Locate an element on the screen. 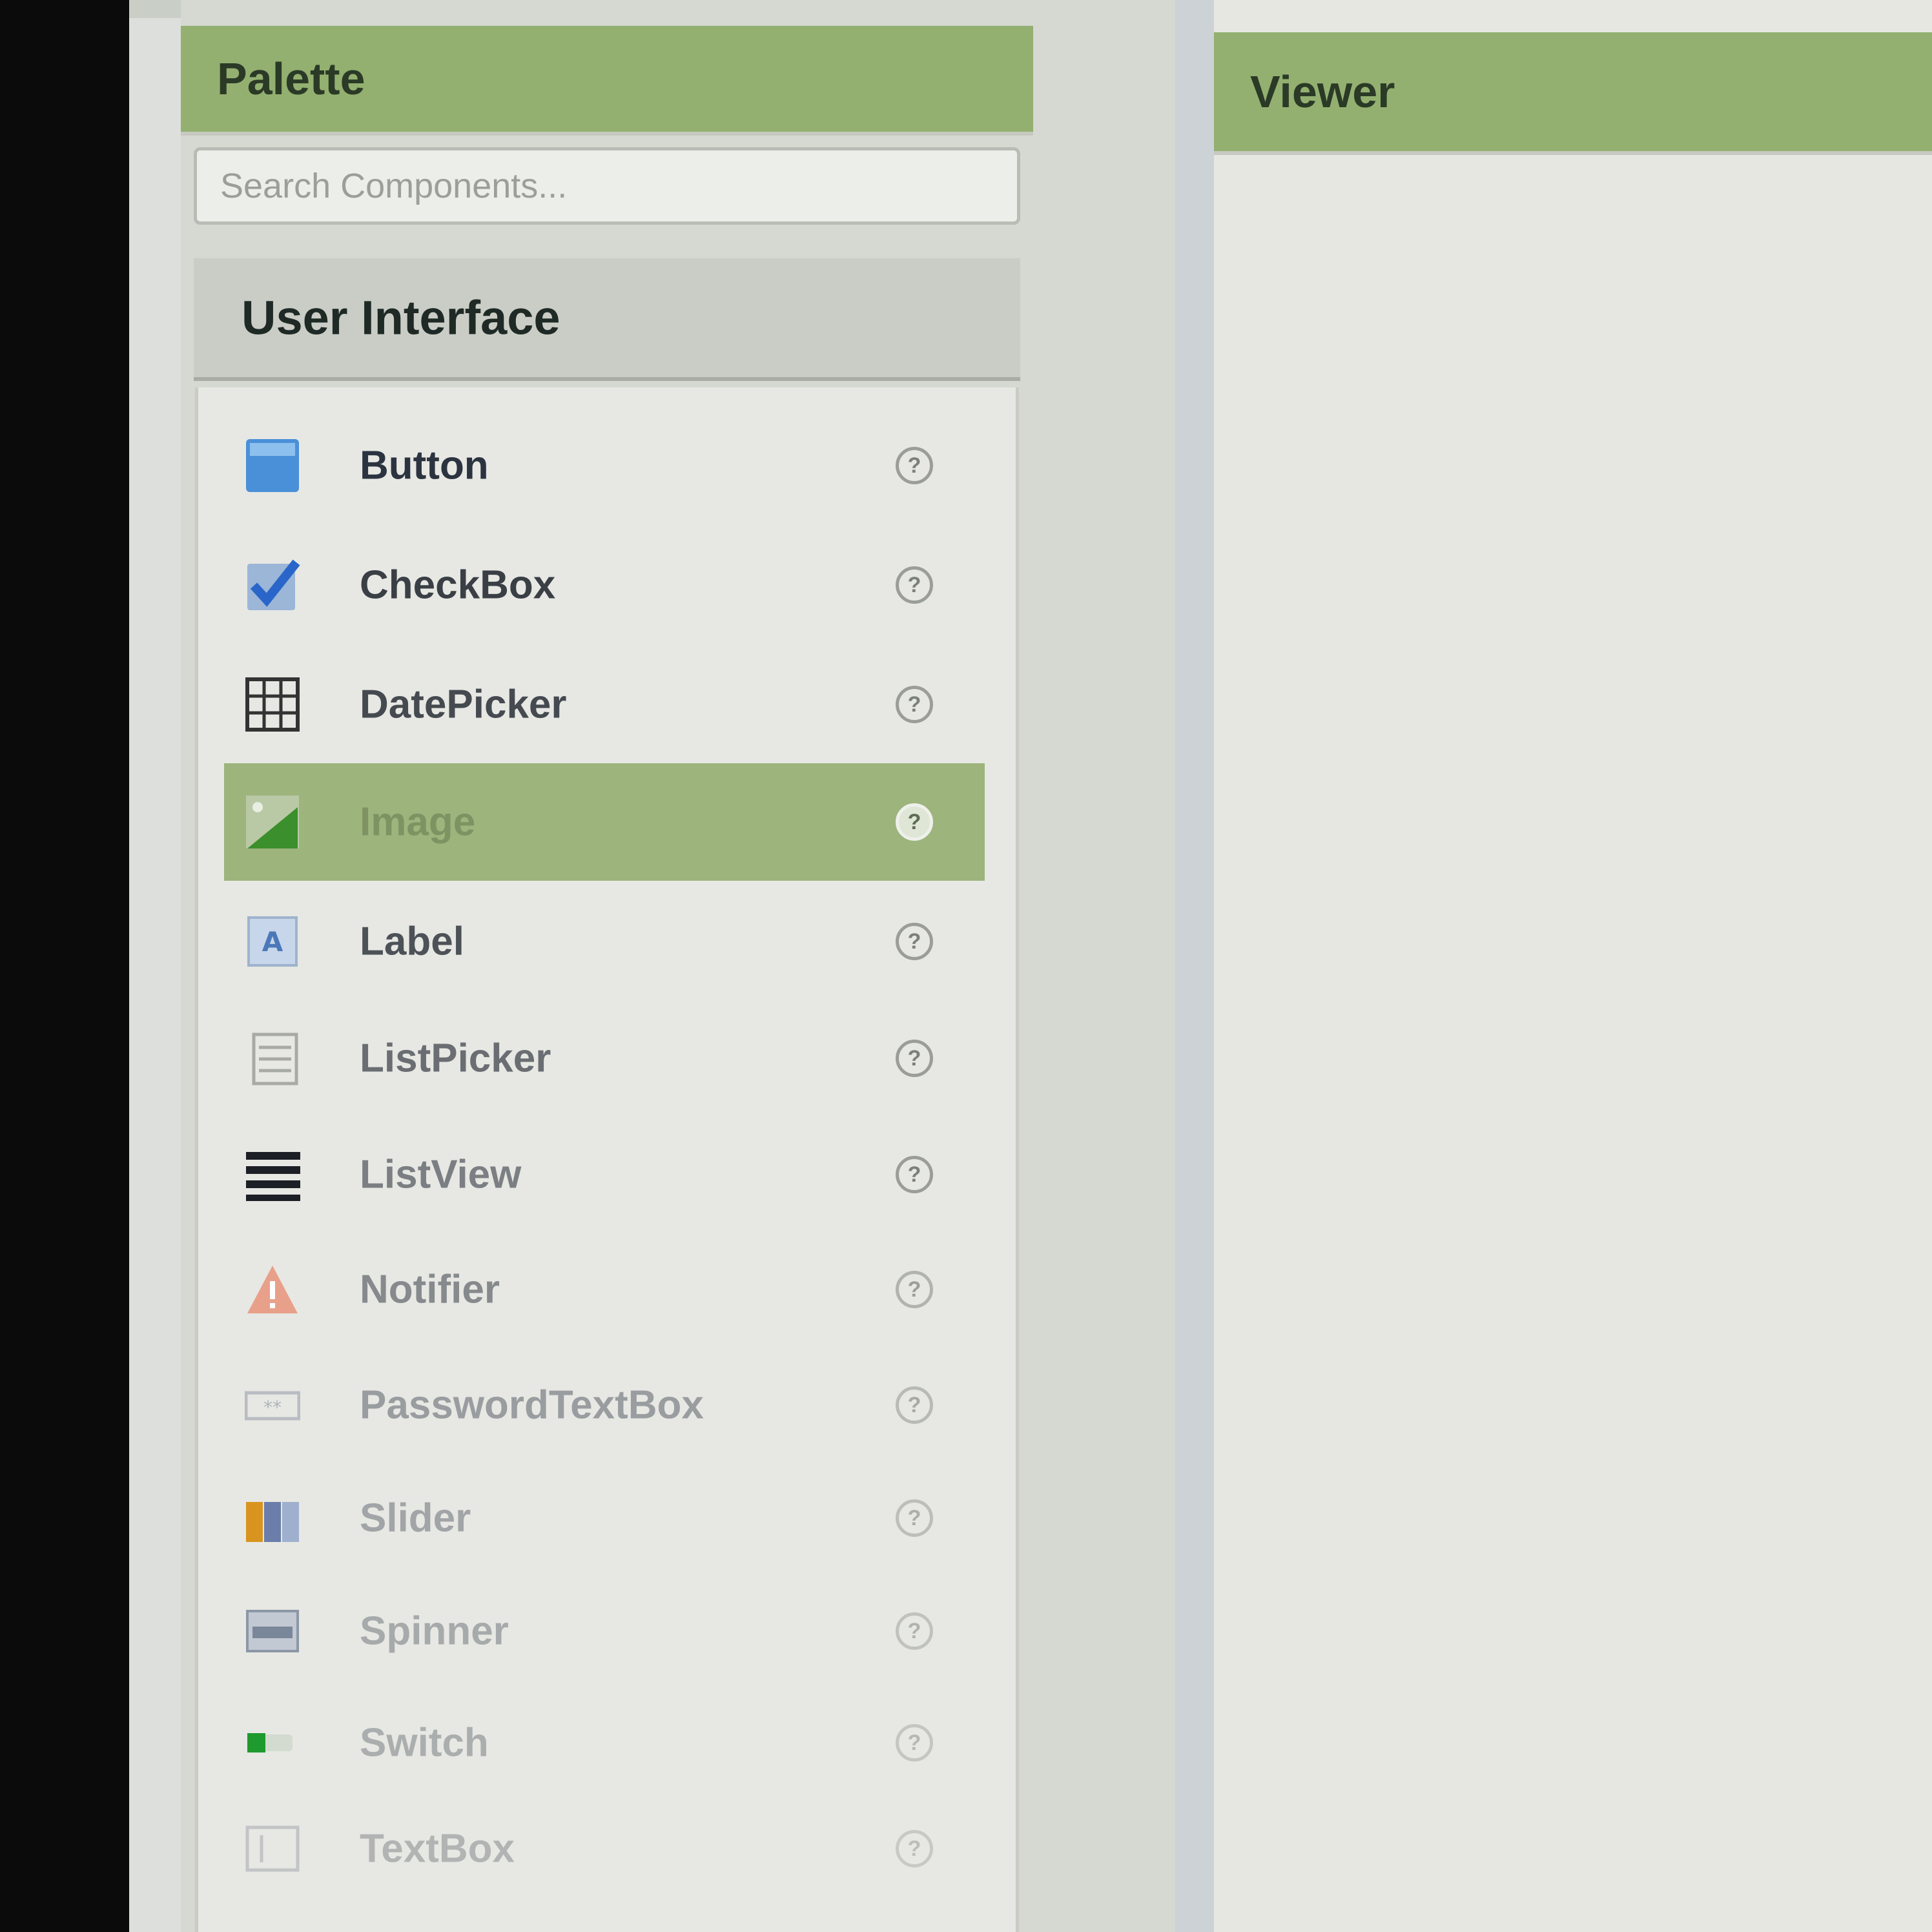  viewer-title: Viewer is located at coordinates (1322, 92).